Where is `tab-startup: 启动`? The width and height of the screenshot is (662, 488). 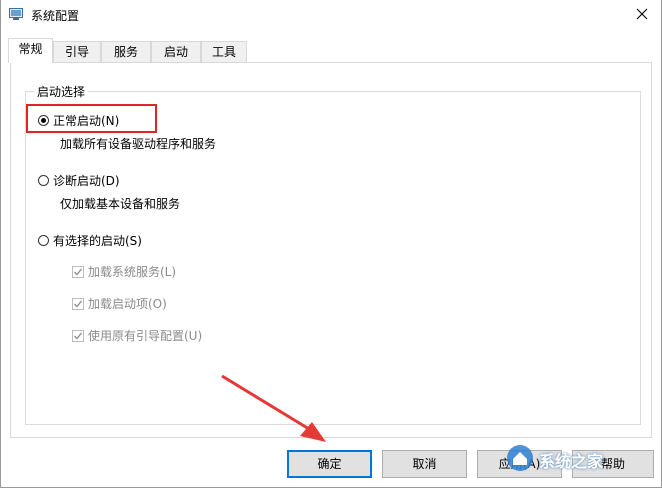
tab-startup: 启动 is located at coordinates (176, 51).